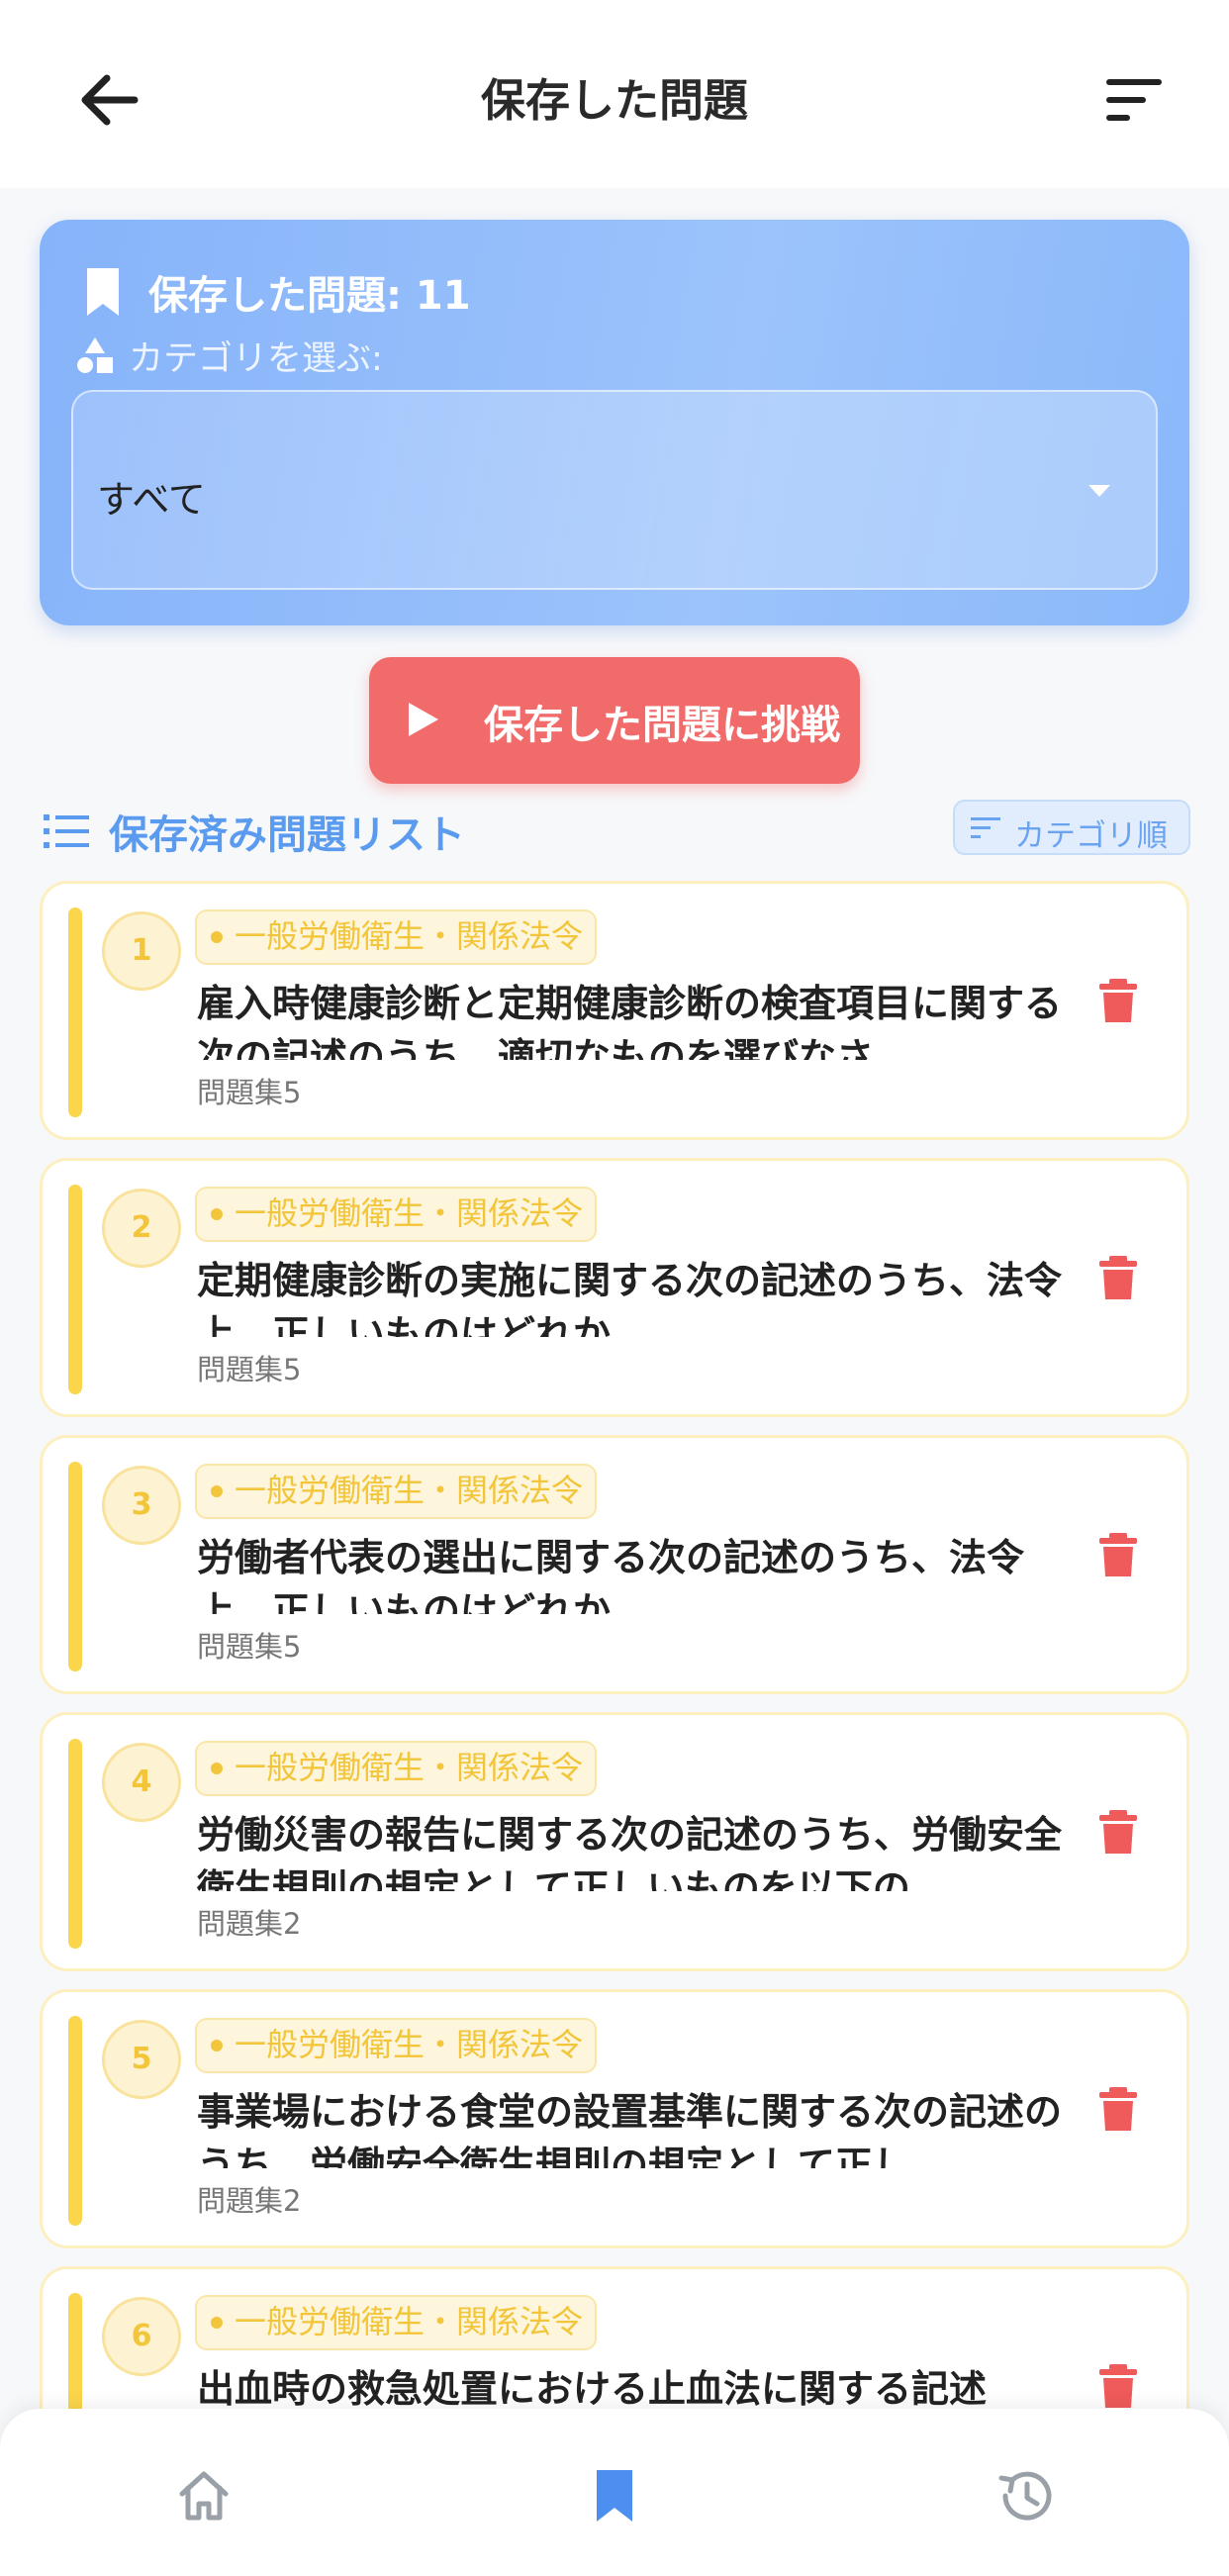 Image resolution: width=1229 pixels, height=2576 pixels. Describe the element at coordinates (615, 490) in the screenshot. I see `category-select: すべて` at that location.